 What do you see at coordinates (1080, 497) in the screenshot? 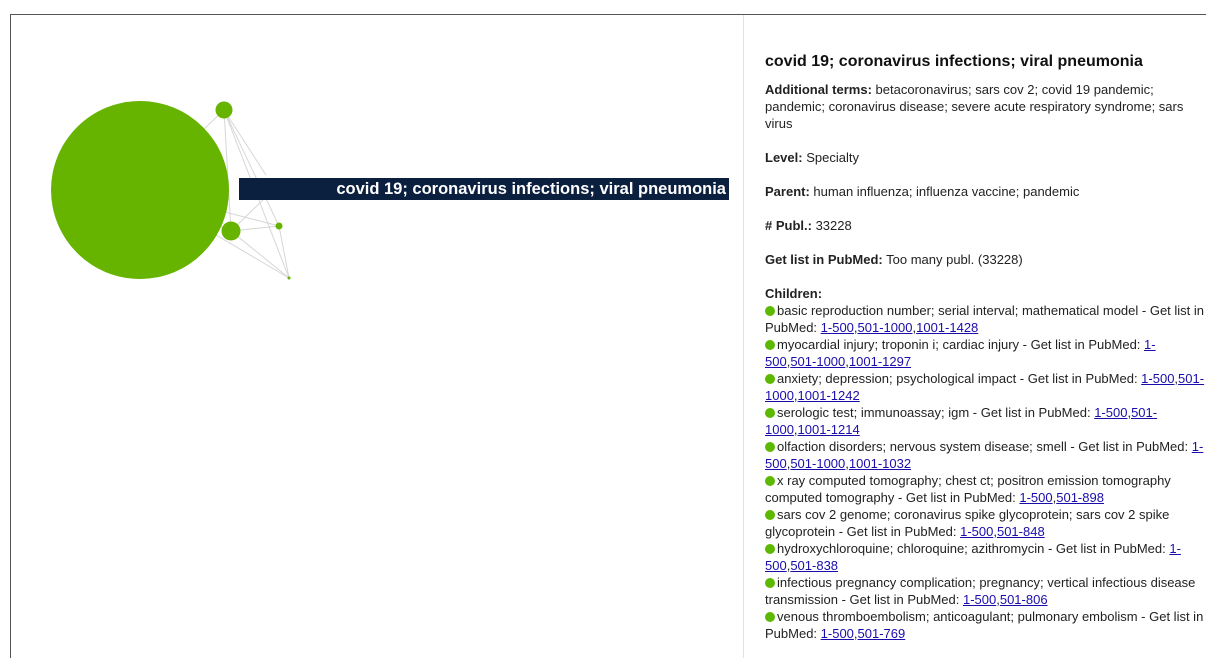
I see `pubmed-link: 501-898` at bounding box center [1080, 497].